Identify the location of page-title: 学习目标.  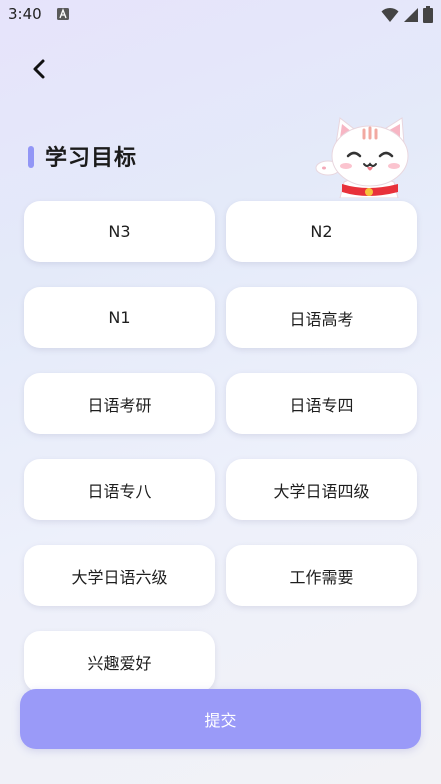
(91, 158).